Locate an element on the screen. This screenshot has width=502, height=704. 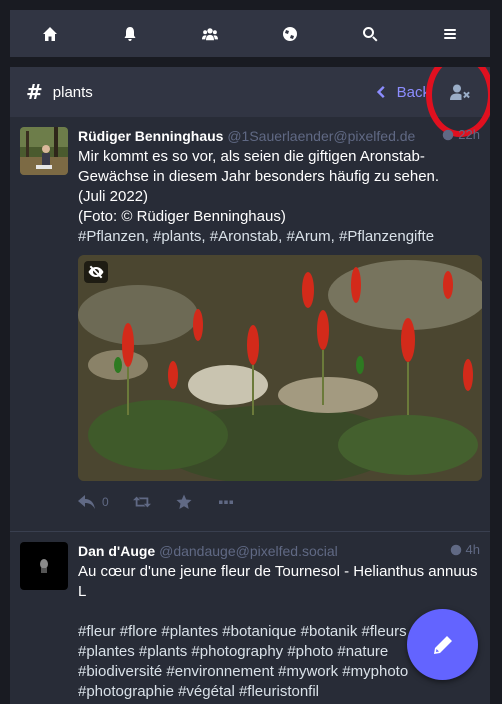
home-icon is located at coordinates (50, 33).